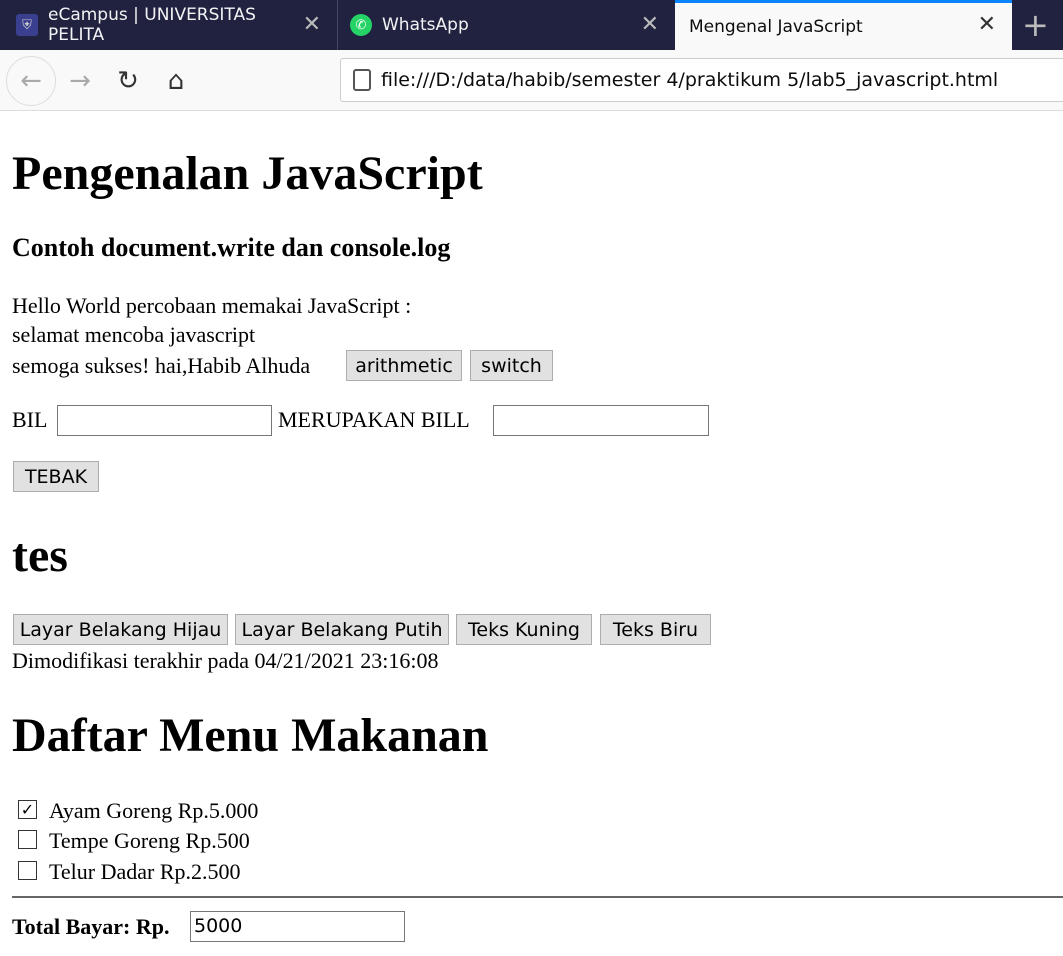 The height and width of the screenshot is (956, 1063). Describe the element at coordinates (145, 871) in the screenshot. I see `menu-item-label: Telur Dadar Rp.2.500` at that location.